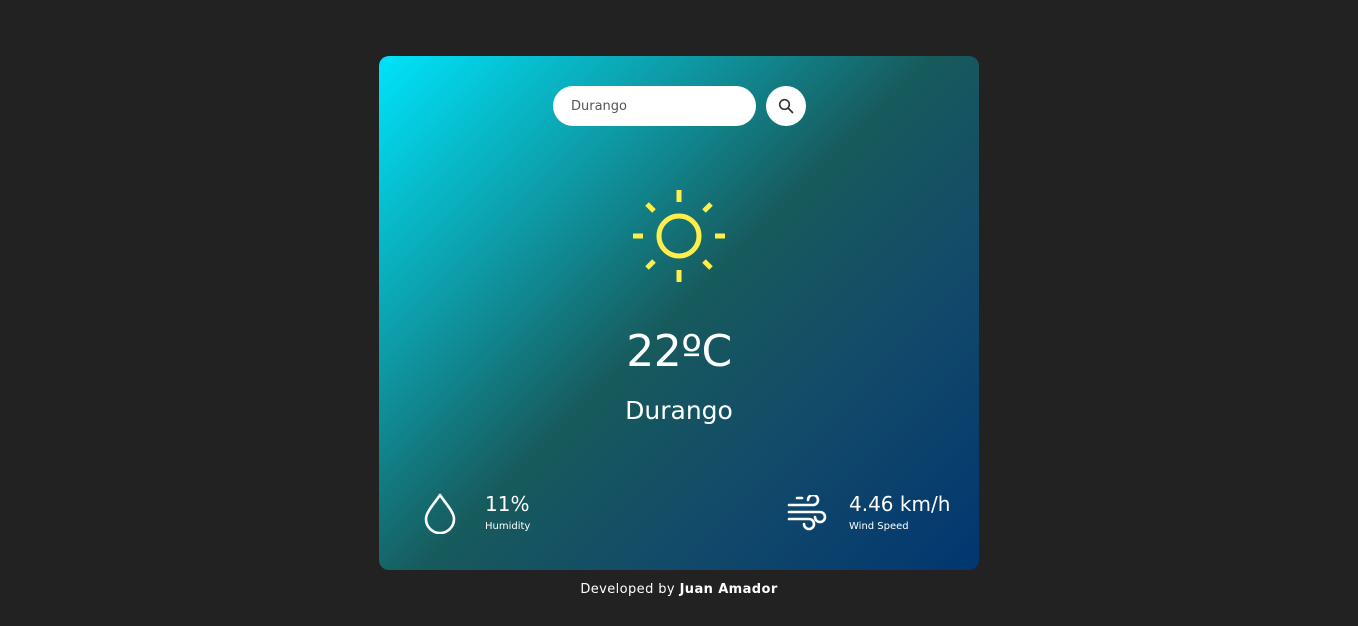 The width and height of the screenshot is (1358, 626). Describe the element at coordinates (654, 106) in the screenshot. I see `search-input` at that location.